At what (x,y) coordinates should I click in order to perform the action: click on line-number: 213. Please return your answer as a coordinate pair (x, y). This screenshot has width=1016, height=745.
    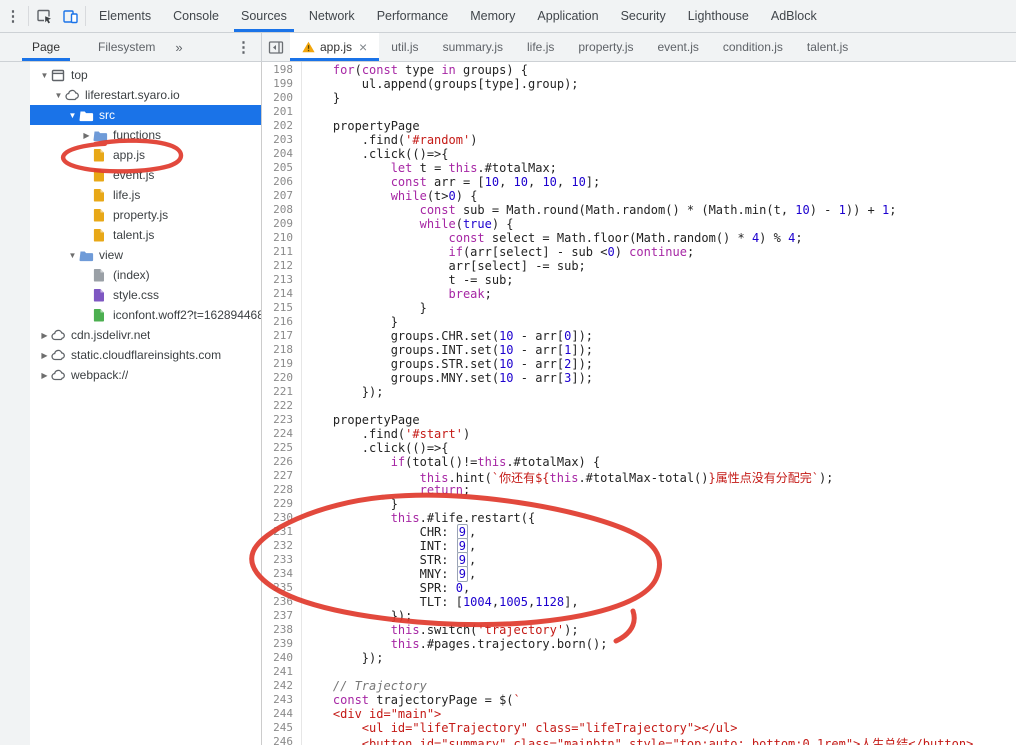
    Looking at the image, I should click on (281, 280).